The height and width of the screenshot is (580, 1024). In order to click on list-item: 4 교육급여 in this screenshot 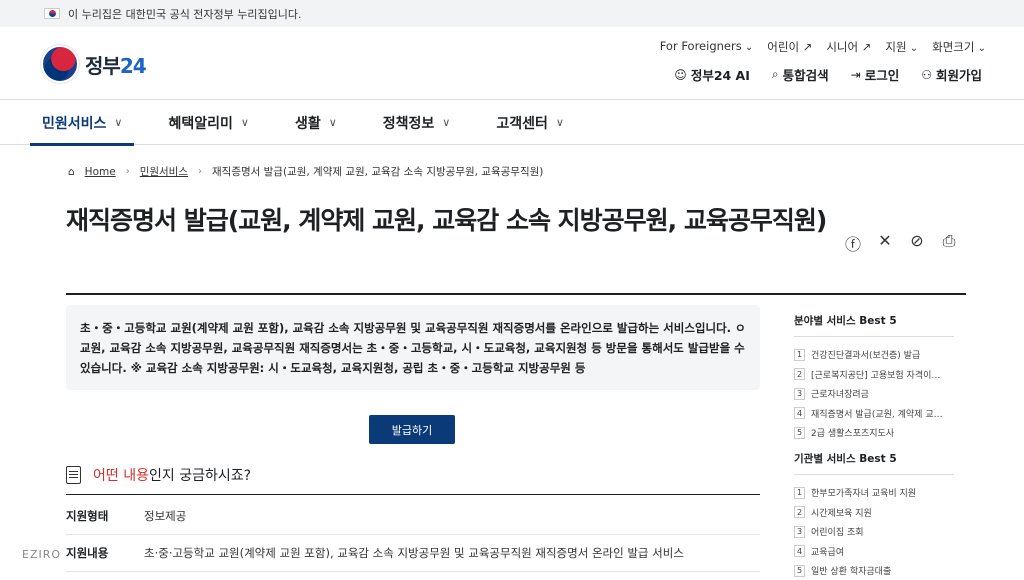, I will do `click(874, 552)`.